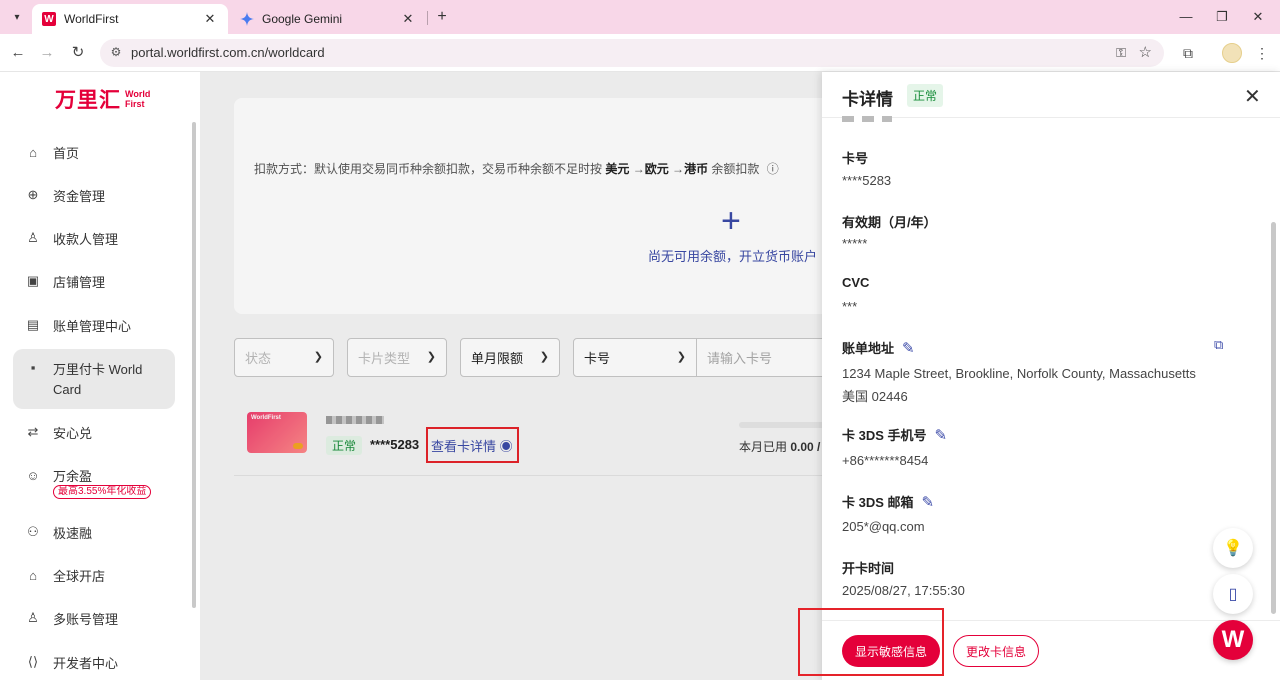  I want to click on browser-tab-bar: ▾ W WorldFirst ✕ Google Gemini ✕ + — ❐ ✕, so click(640, 17).